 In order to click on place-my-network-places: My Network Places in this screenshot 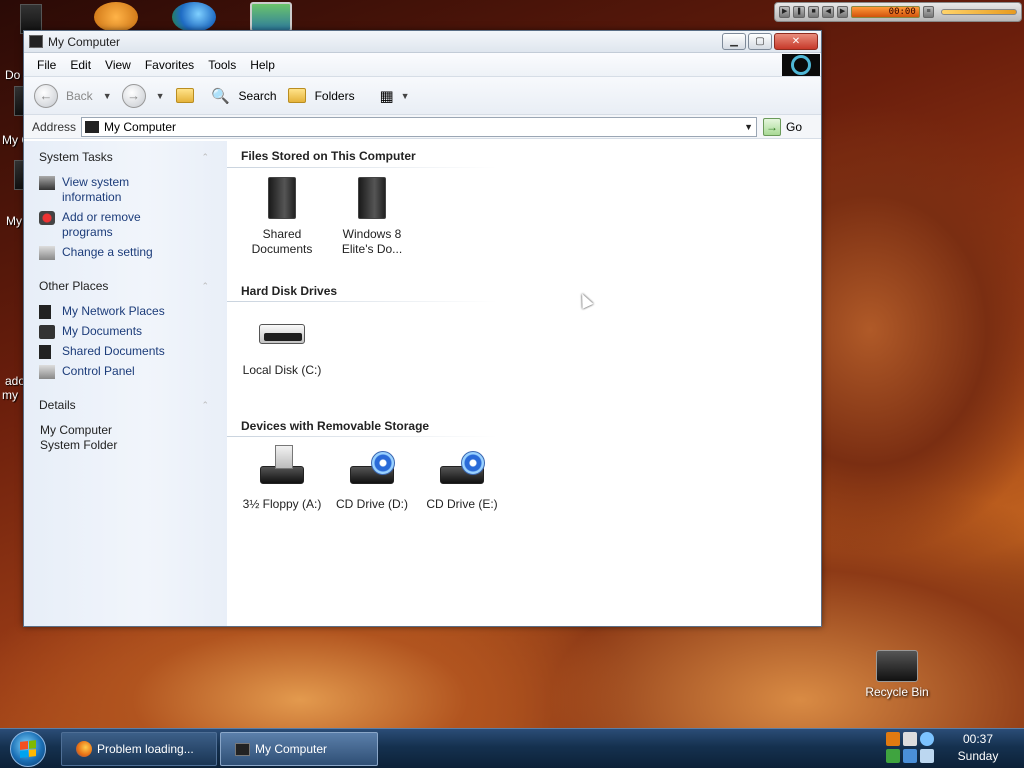, I will do `click(133, 311)`.